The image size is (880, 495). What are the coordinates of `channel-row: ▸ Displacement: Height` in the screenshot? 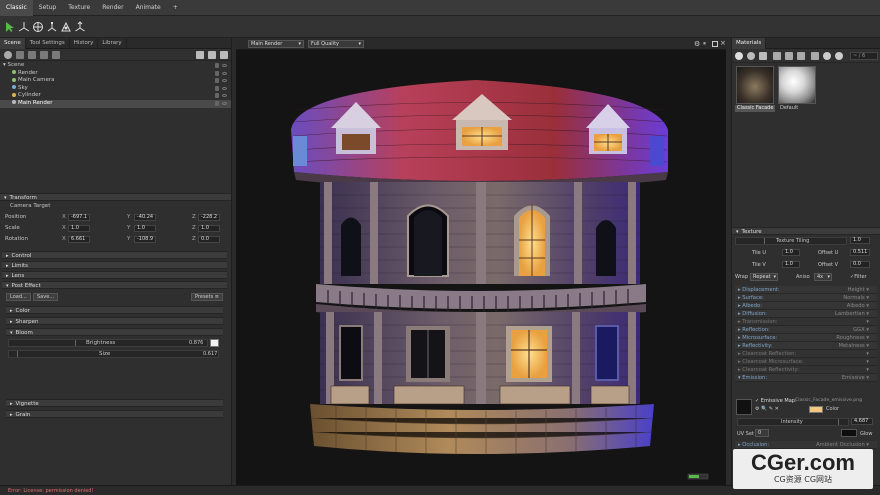 It's located at (806, 290).